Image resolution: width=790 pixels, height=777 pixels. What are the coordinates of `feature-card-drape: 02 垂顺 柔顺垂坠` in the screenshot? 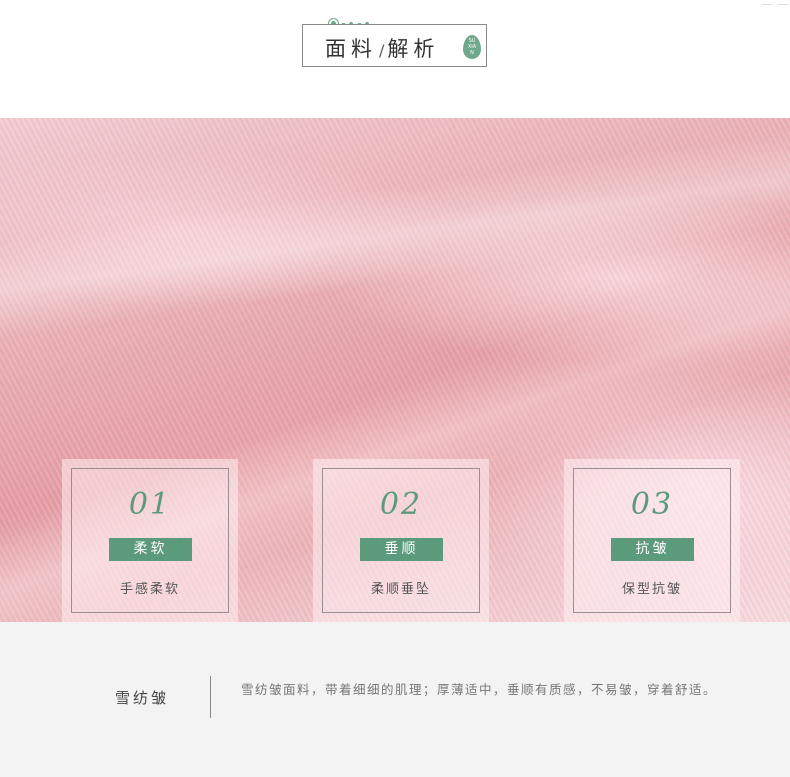 It's located at (401, 540).